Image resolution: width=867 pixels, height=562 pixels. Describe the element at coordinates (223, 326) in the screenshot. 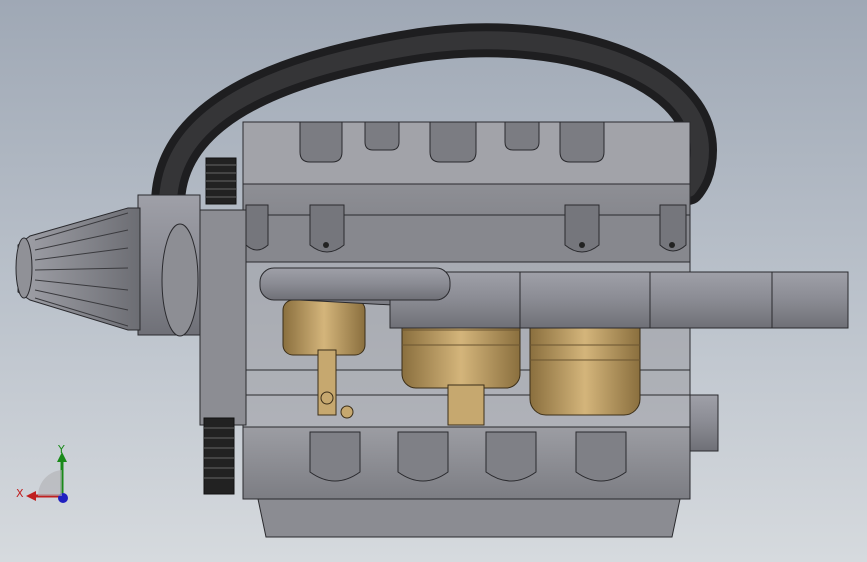

I see `pulley-gear-icon` at that location.